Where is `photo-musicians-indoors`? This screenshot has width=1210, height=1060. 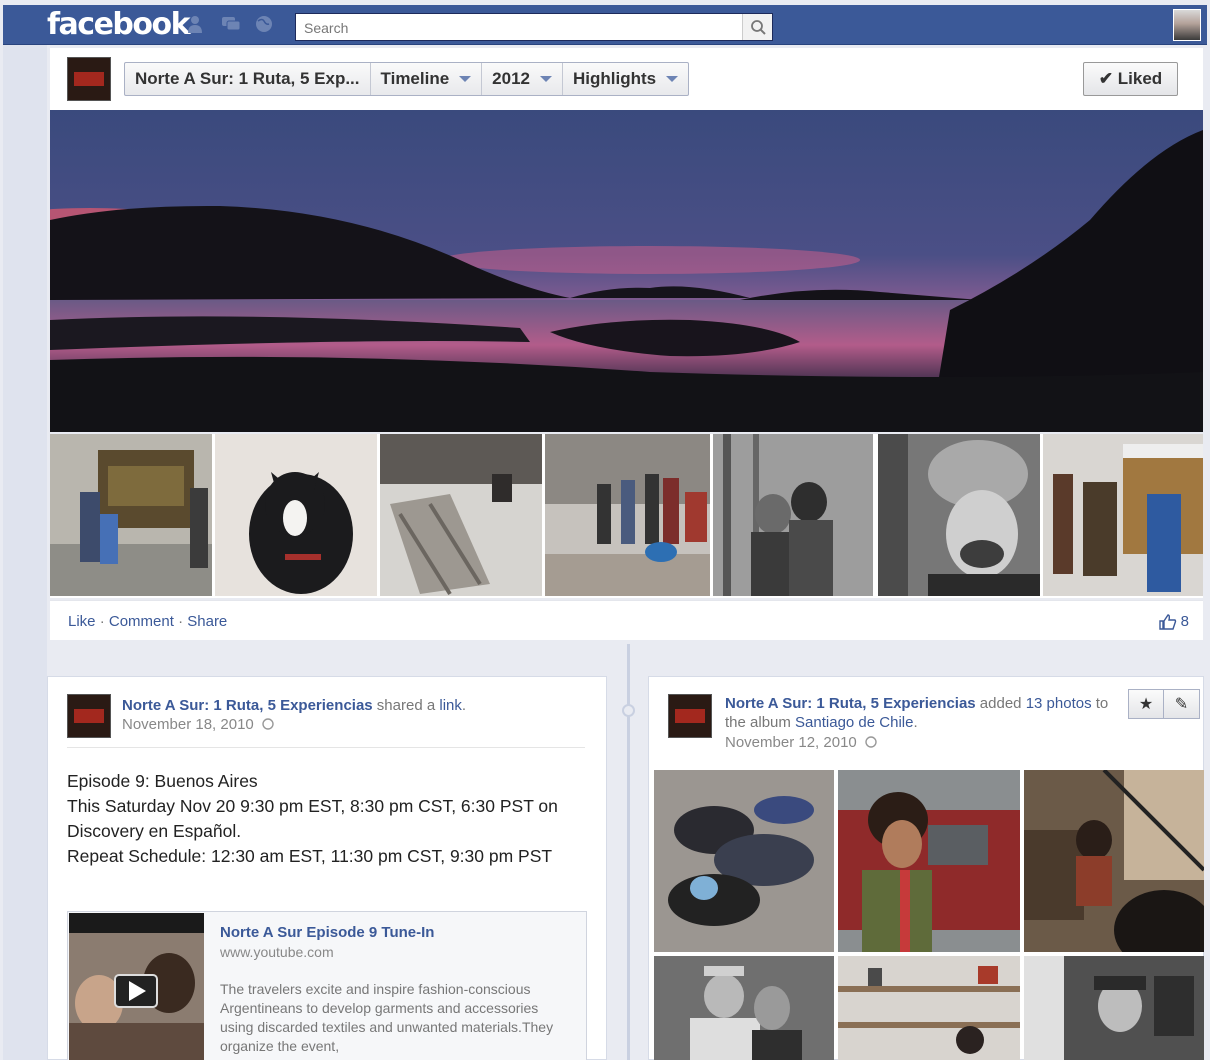
photo-musicians-indoors is located at coordinates (1114, 861).